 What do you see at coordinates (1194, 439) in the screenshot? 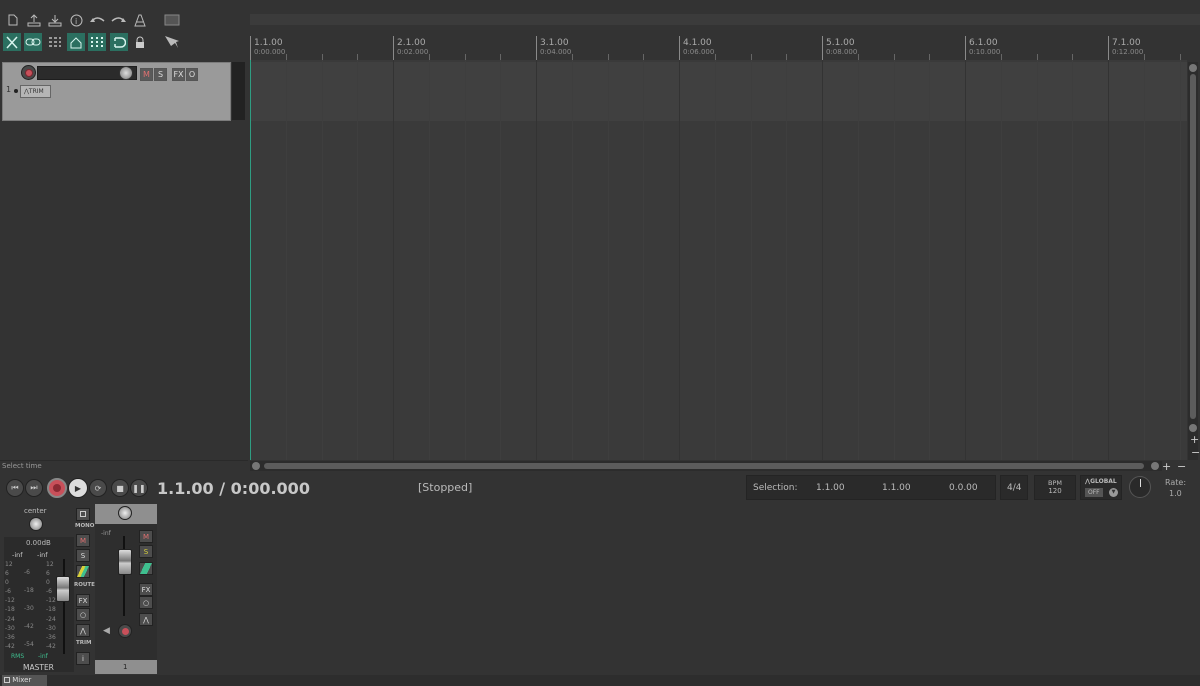
I see `zoom-in-vertical-icon: +` at bounding box center [1194, 439].